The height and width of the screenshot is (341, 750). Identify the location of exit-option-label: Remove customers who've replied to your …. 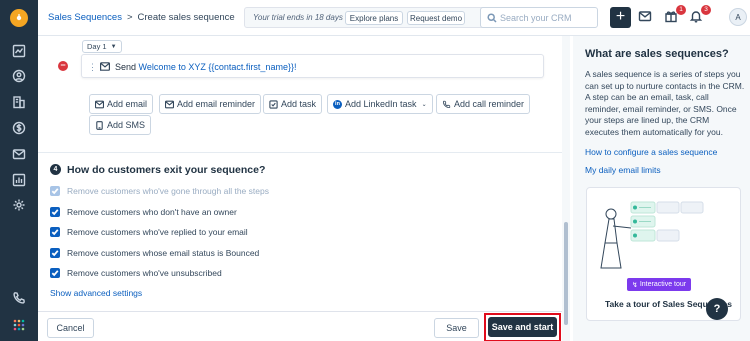
(157, 232).